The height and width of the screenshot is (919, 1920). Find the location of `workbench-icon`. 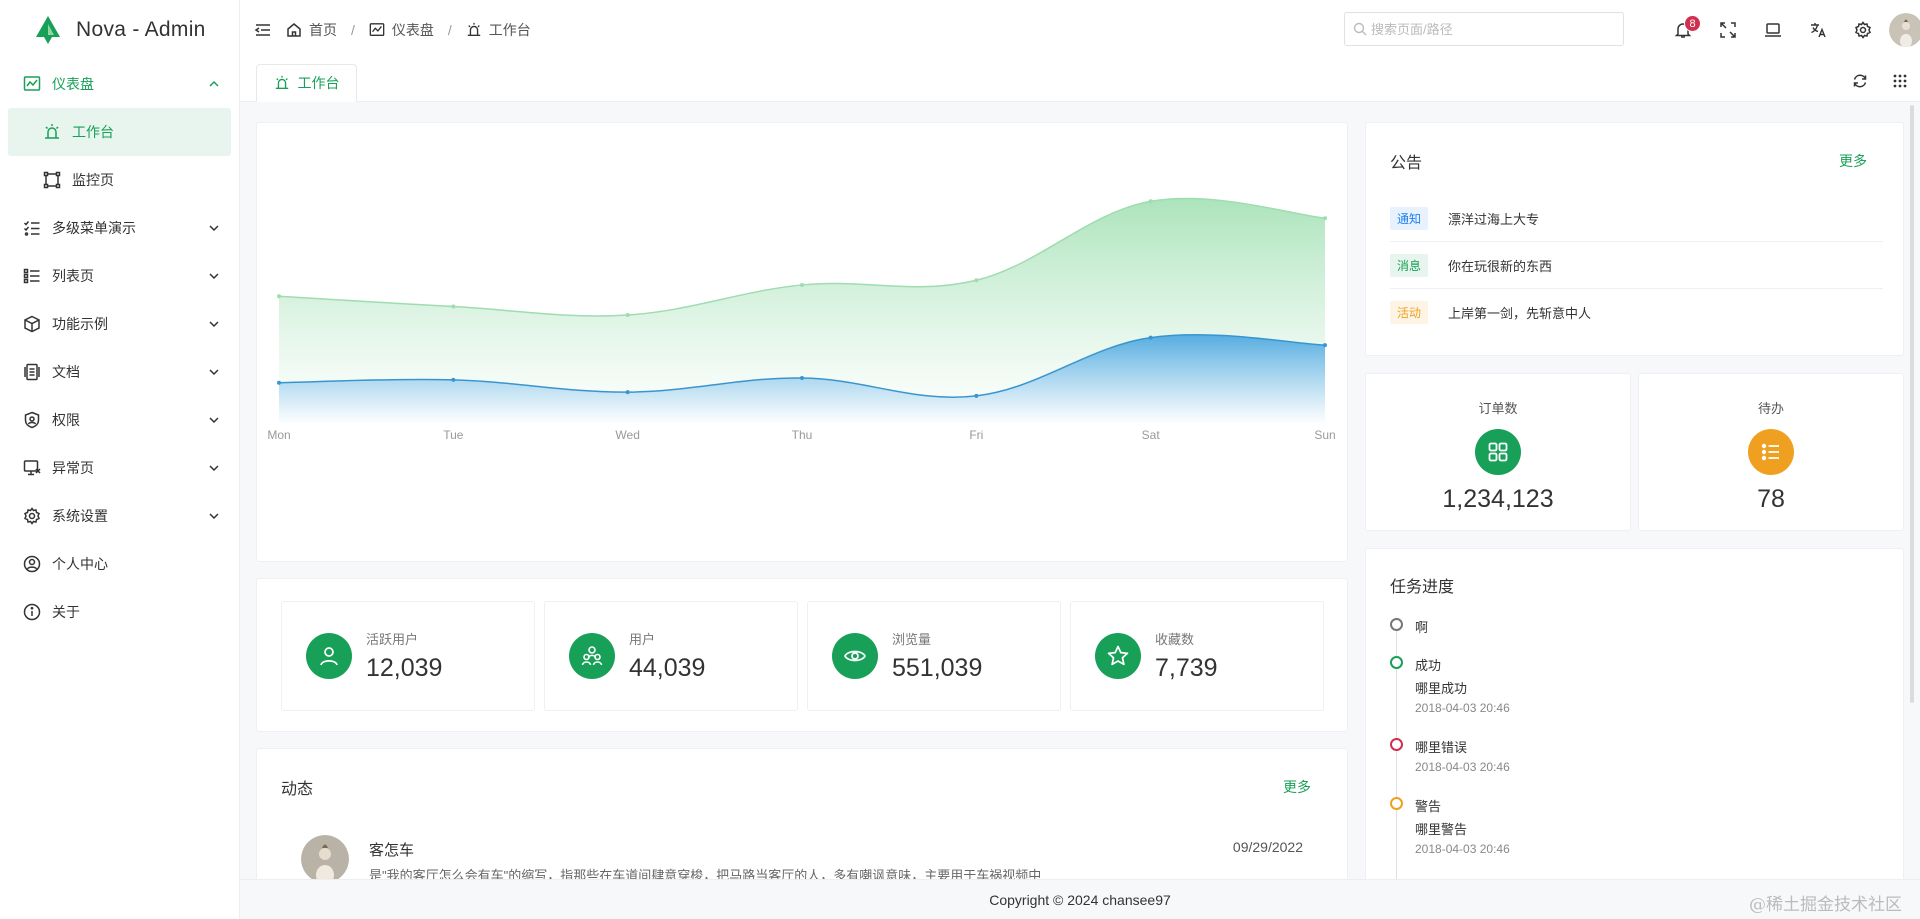

workbench-icon is located at coordinates (281, 82).